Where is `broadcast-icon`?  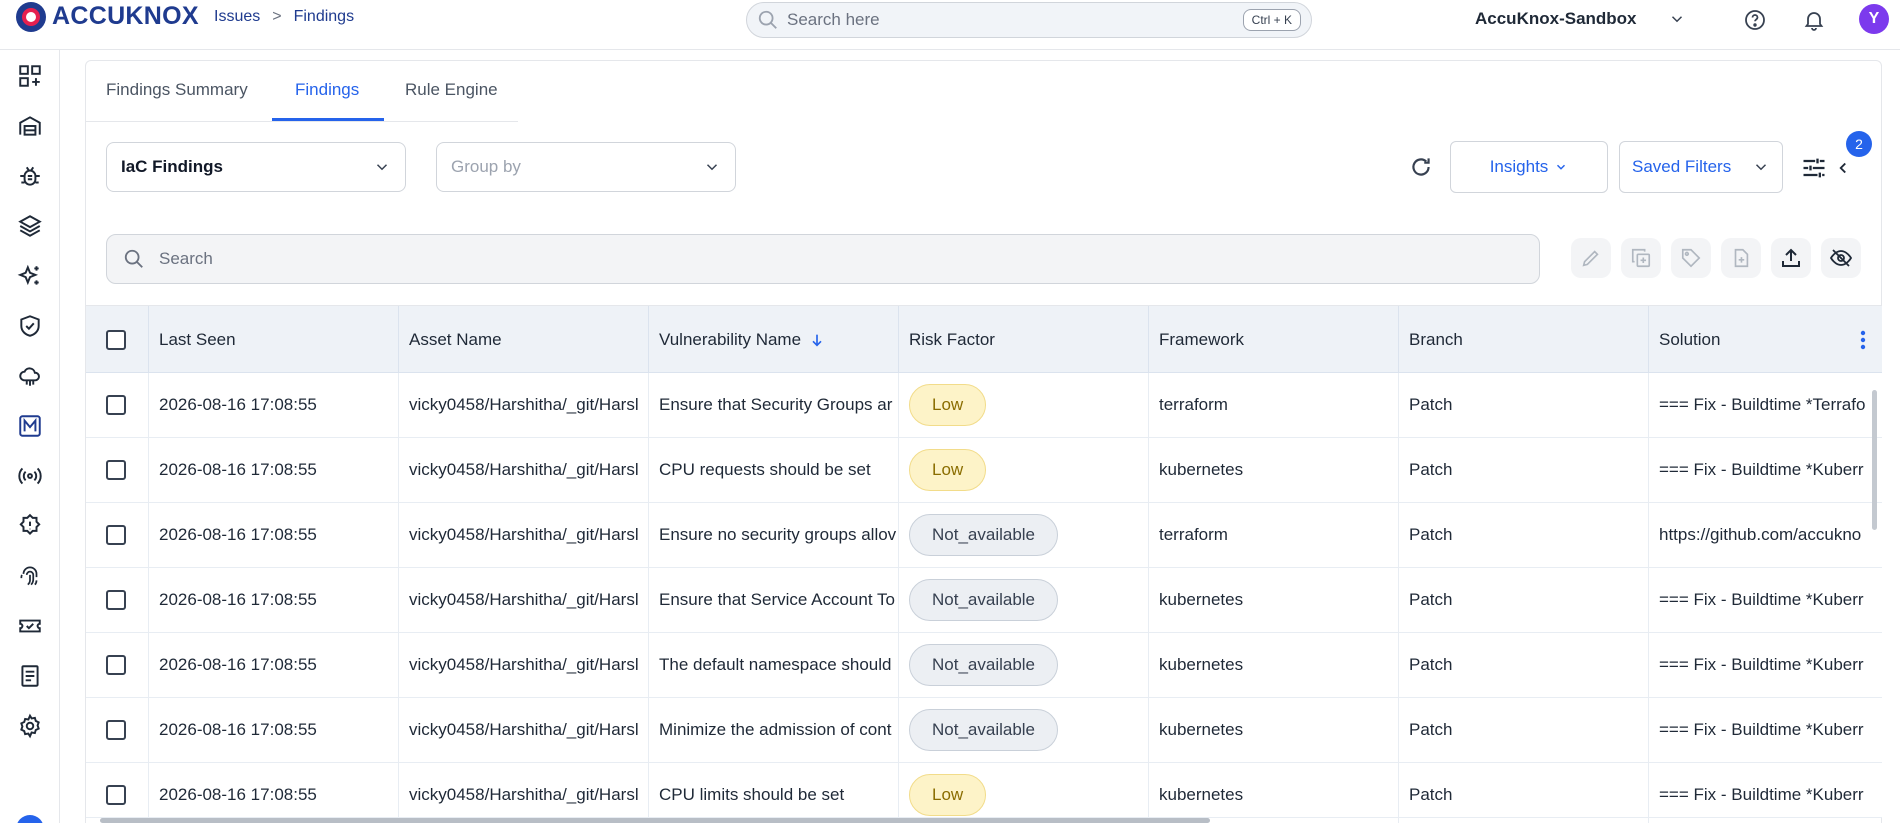 broadcast-icon is located at coordinates (30, 476).